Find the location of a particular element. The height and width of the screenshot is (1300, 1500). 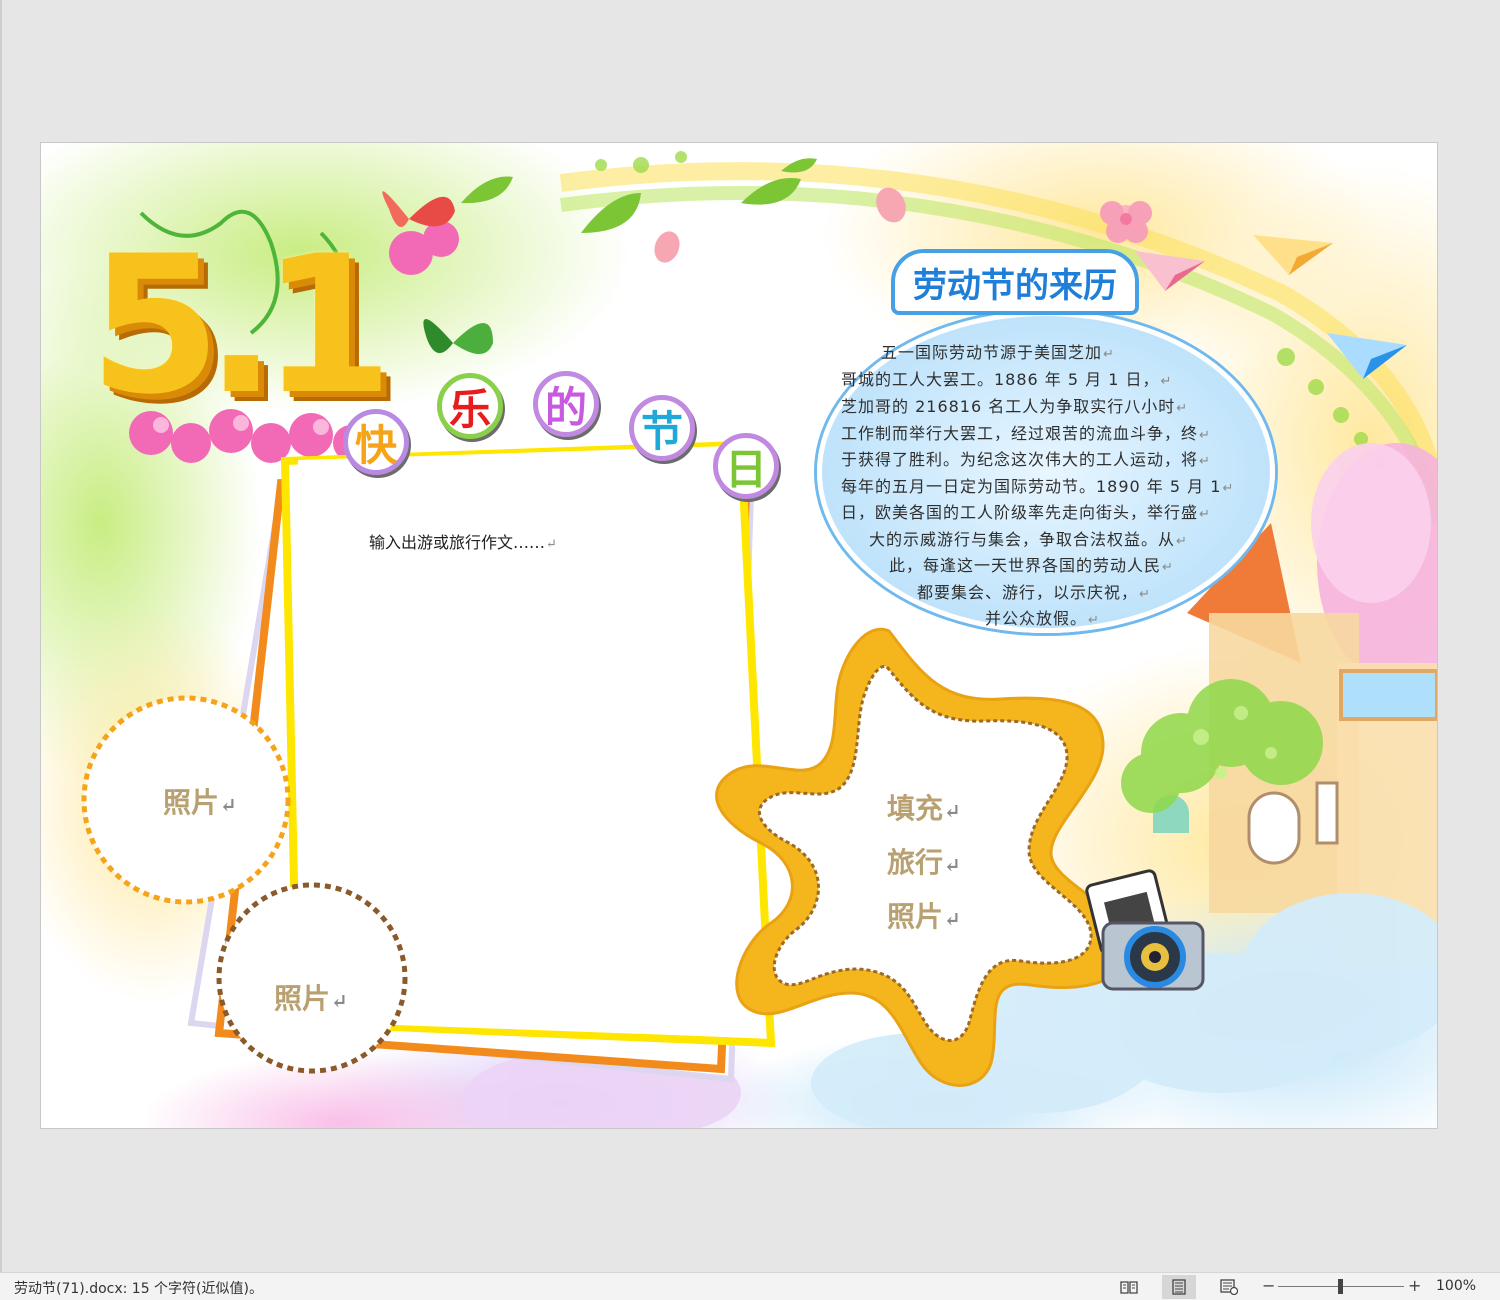

title-char-5: 日 is located at coordinates (746, 466).